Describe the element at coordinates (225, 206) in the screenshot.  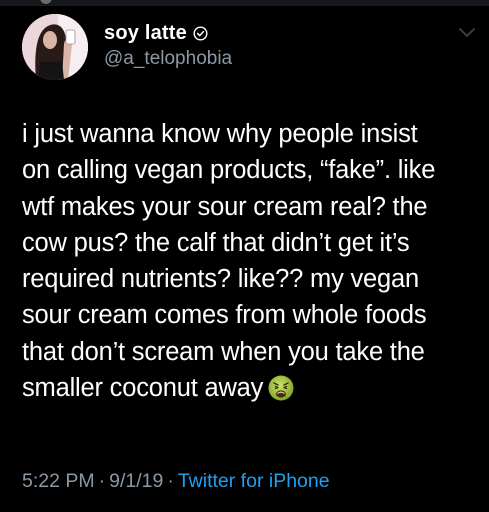
I see `tweet-line: wtf makes your sour cream real? the` at that location.